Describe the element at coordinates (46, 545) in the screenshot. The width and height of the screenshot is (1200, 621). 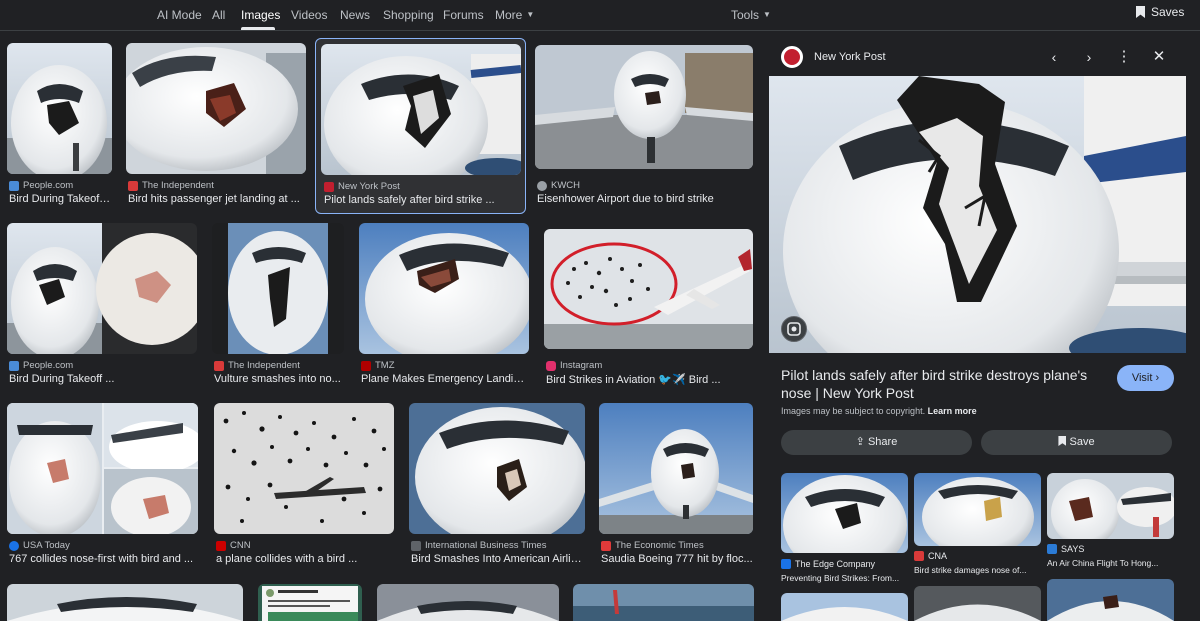
I see `result-source-name: USA Today` at that location.